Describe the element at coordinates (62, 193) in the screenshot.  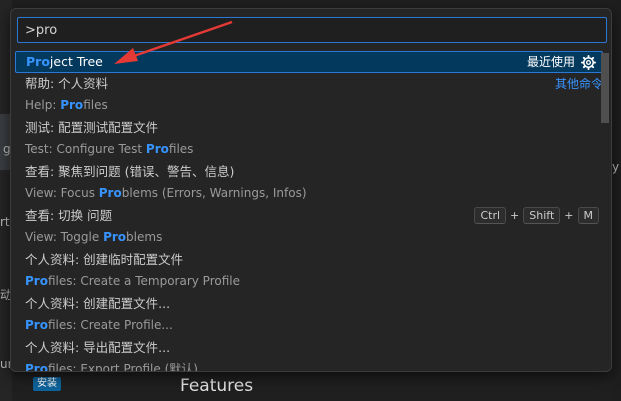
I see `subtitle-prefix: View: Focus` at that location.